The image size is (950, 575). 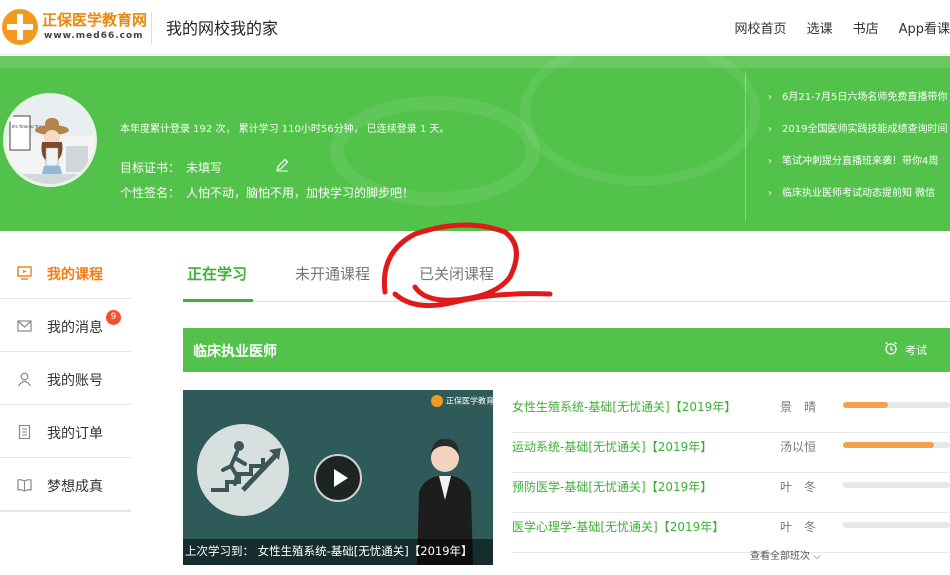 I want to click on tab-not-activated: 未开通课程, so click(x=332, y=273).